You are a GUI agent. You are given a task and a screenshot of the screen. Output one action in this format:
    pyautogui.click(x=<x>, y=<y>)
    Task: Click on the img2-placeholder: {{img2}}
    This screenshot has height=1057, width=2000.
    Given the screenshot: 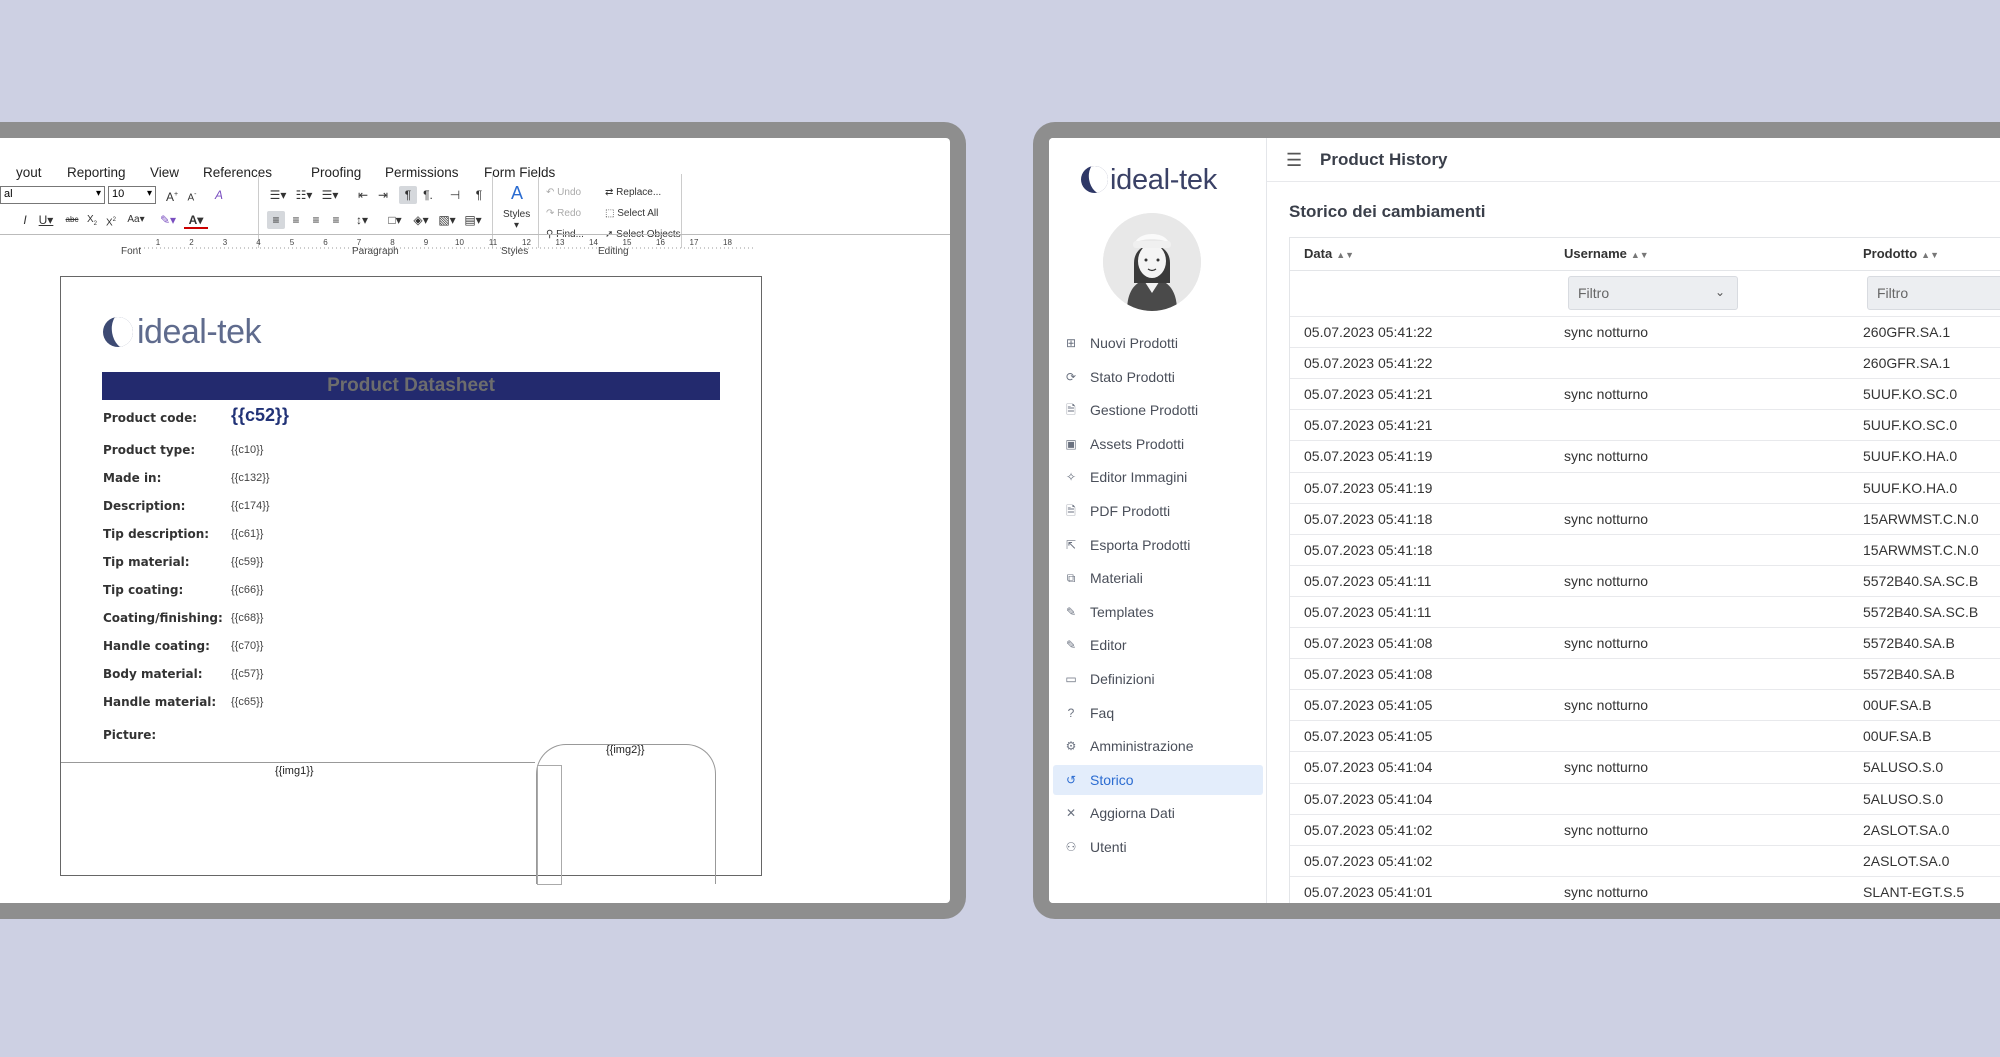 What is the action you would take?
    pyautogui.click(x=625, y=750)
    